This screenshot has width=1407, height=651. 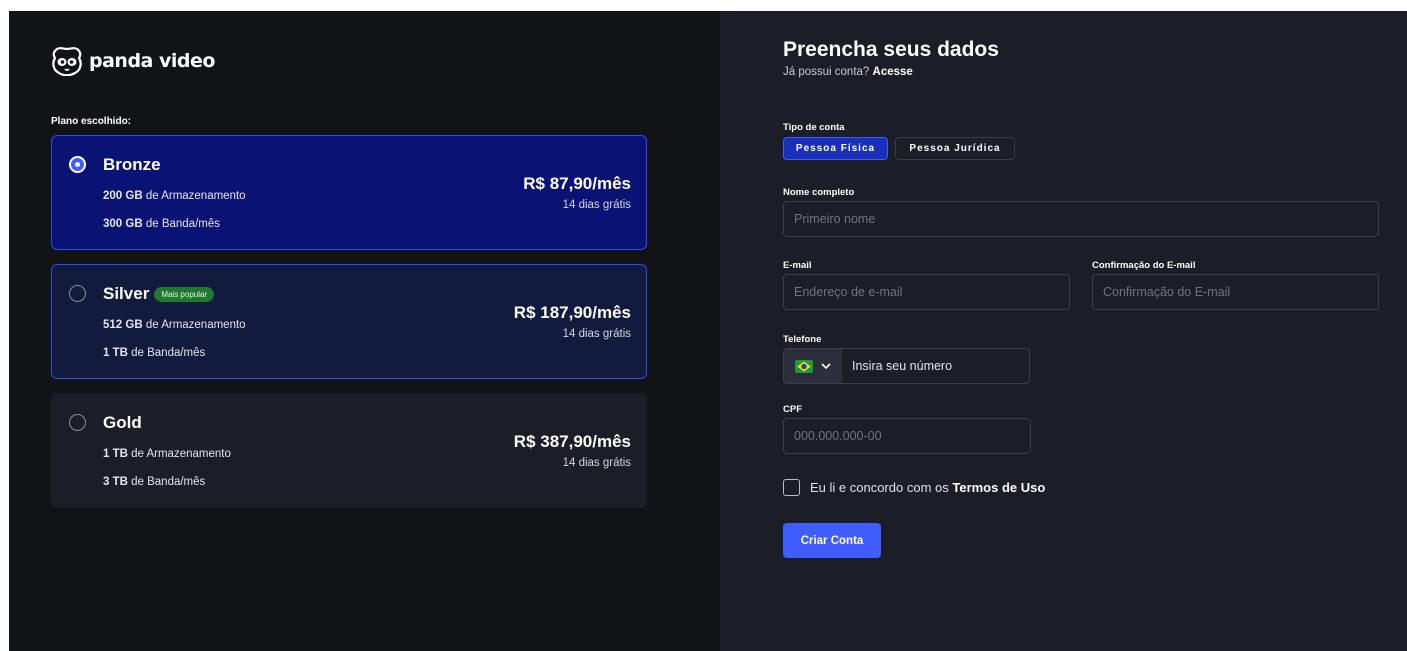 I want to click on full-name-placeholder: Primeiro nome, so click(x=835, y=219).